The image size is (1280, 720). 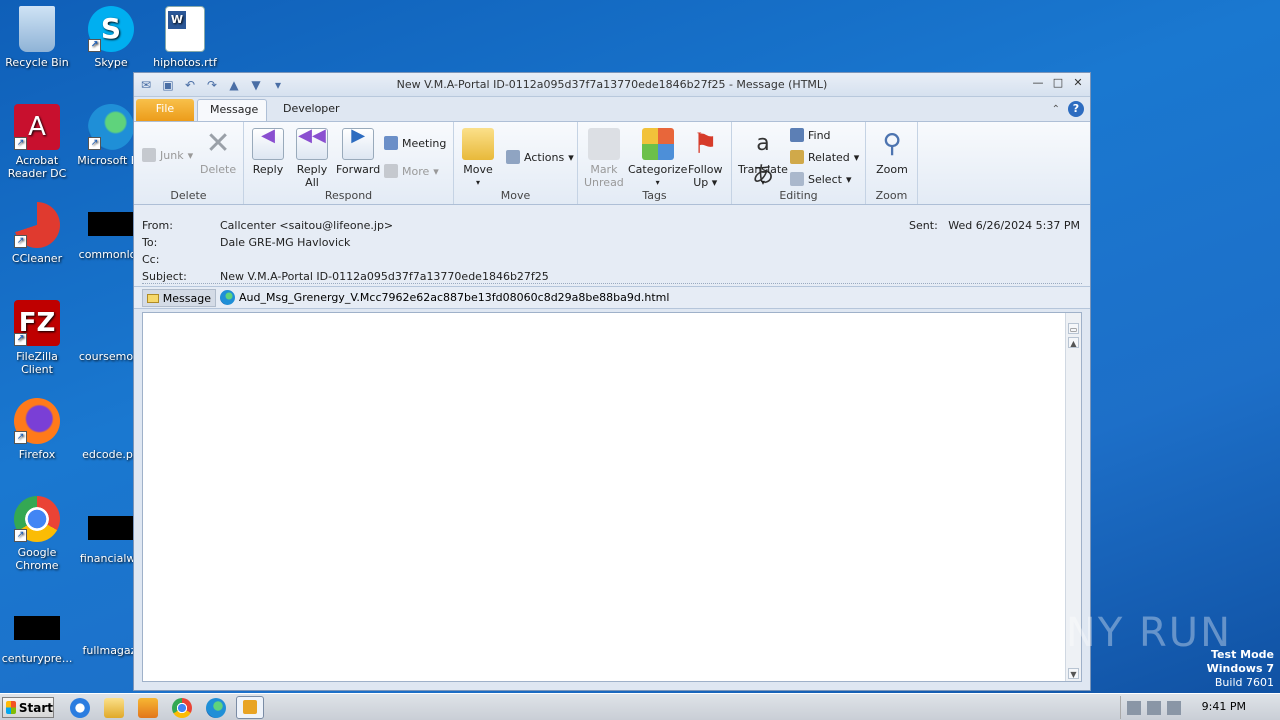 I want to click on taskbar-clock: 9:41 PM, so click(x=1224, y=706).